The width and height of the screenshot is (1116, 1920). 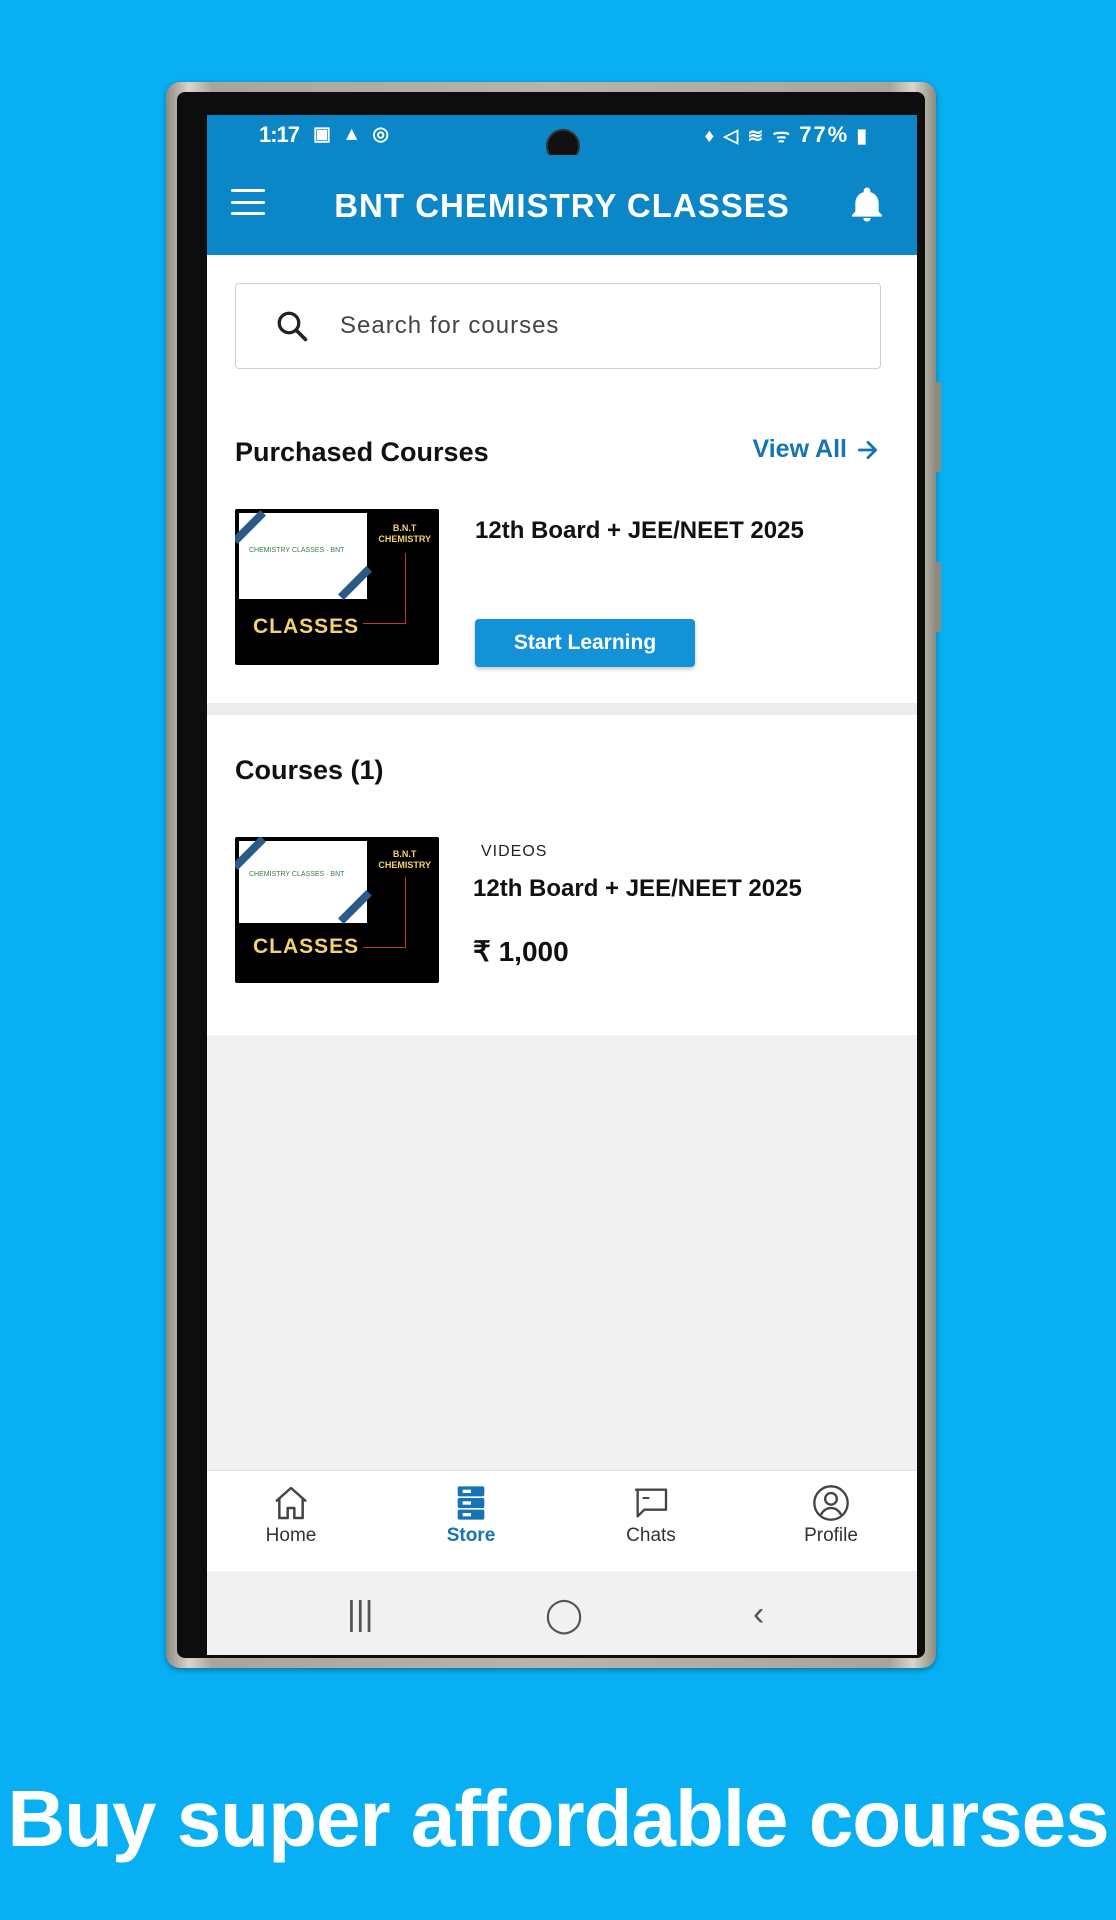 I want to click on promo-tagline: Buy super affordable courses, so click(x=558, y=1818).